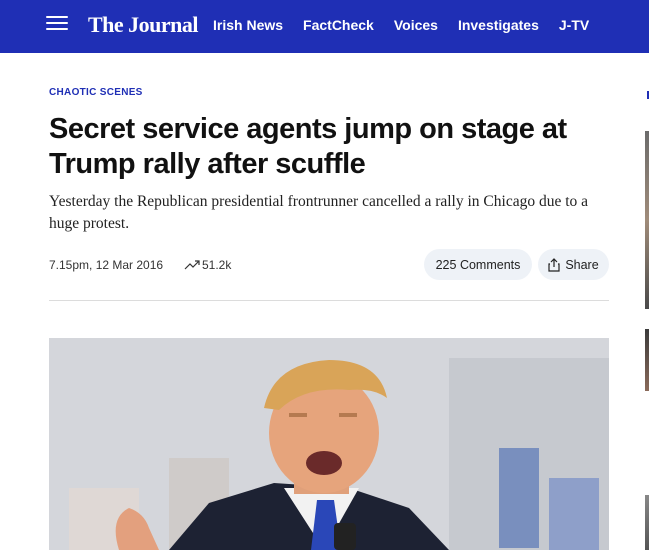 This screenshot has width=649, height=550. I want to click on article-timestamp: 7.15pm, 12 Mar 2016, so click(106, 265).